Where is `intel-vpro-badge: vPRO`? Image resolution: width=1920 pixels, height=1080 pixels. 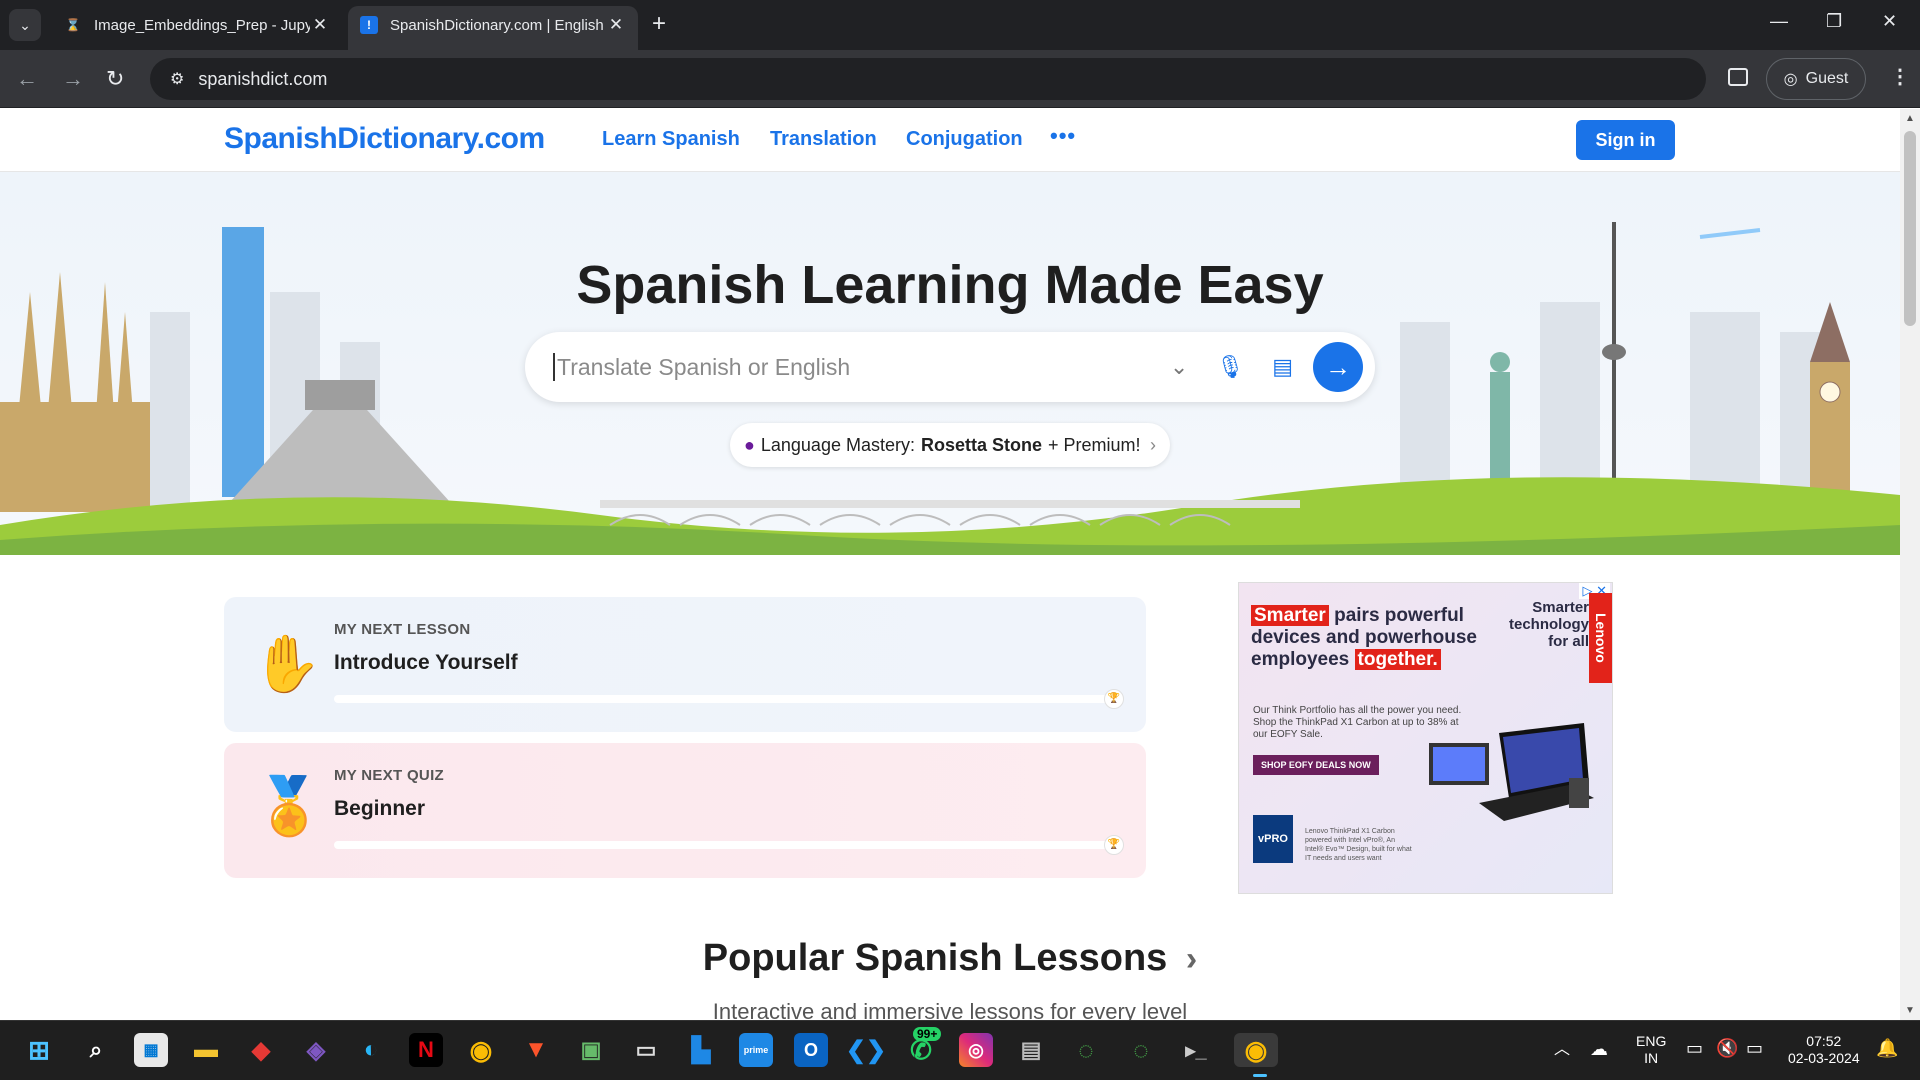
intel-vpro-badge: vPRO is located at coordinates (1273, 839).